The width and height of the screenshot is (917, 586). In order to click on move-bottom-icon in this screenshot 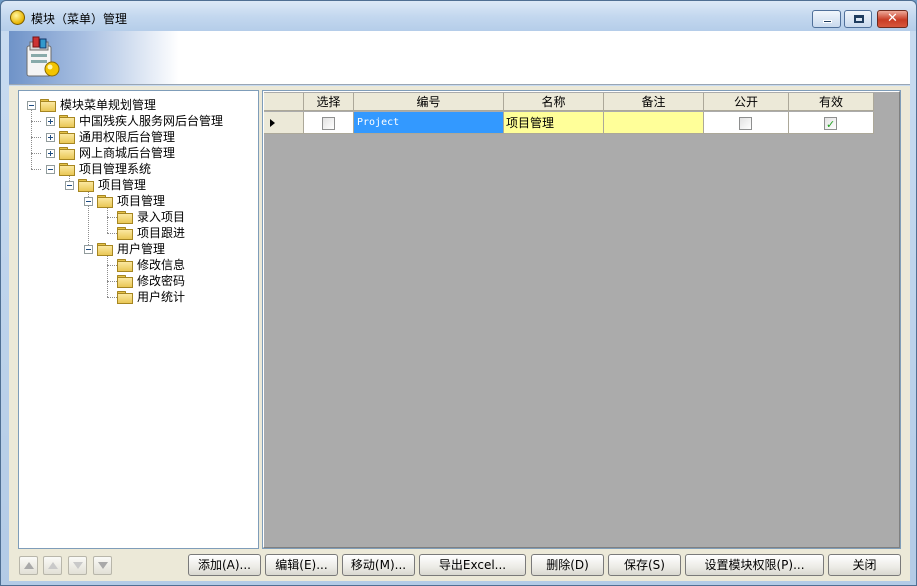, I will do `click(103, 565)`.